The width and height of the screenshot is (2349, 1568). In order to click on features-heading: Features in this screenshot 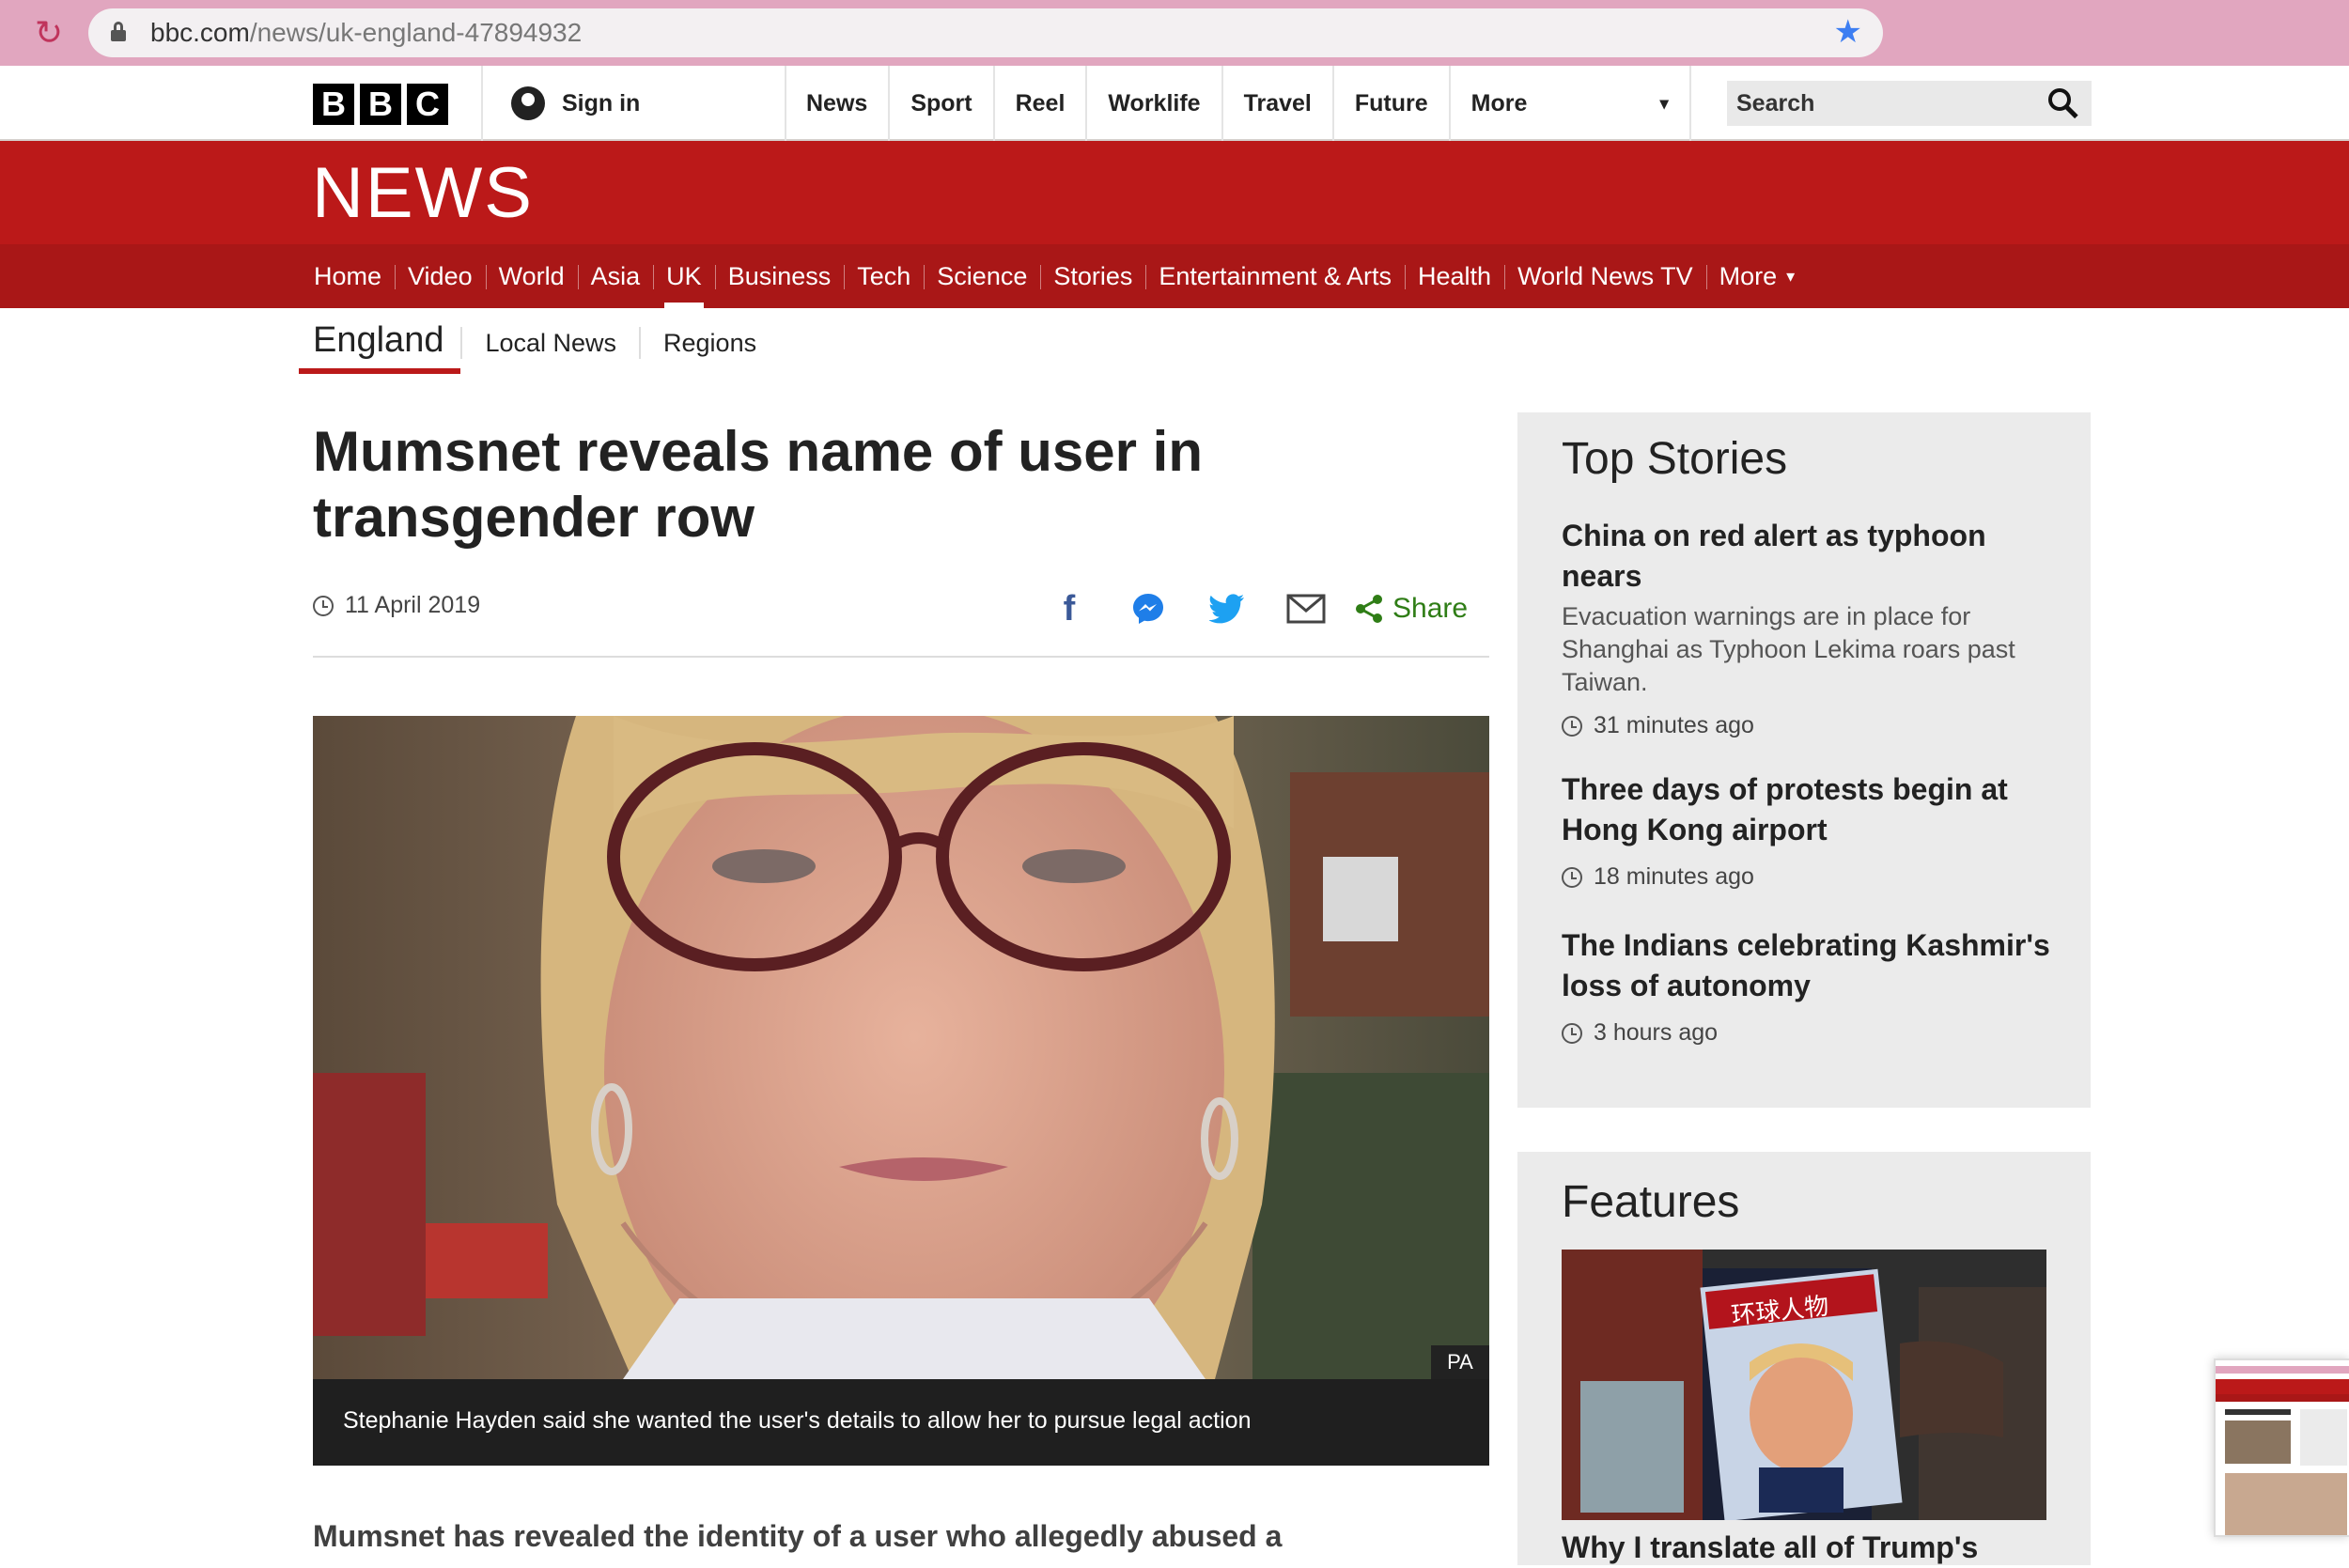, I will do `click(1651, 1202)`.